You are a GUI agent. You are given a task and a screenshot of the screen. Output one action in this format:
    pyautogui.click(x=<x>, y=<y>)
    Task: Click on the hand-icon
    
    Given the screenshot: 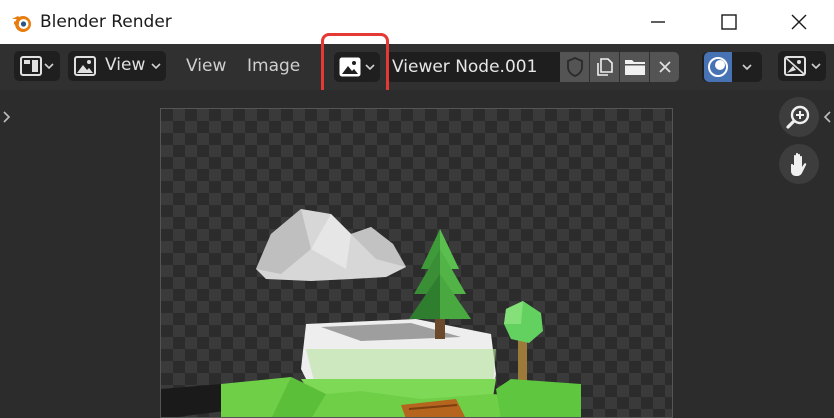 What is the action you would take?
    pyautogui.click(x=799, y=164)
    